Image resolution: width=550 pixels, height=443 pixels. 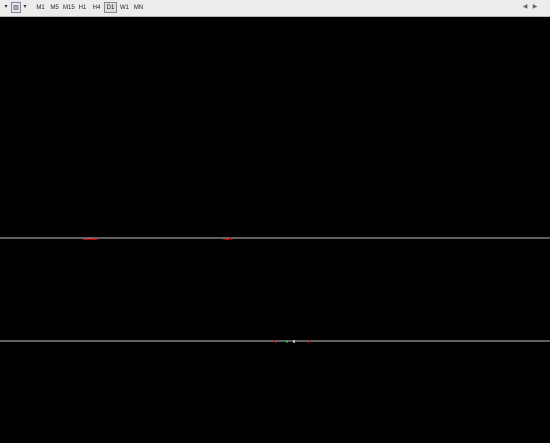 What do you see at coordinates (16, 7) in the screenshot?
I see `chart-icon: ▥` at bounding box center [16, 7].